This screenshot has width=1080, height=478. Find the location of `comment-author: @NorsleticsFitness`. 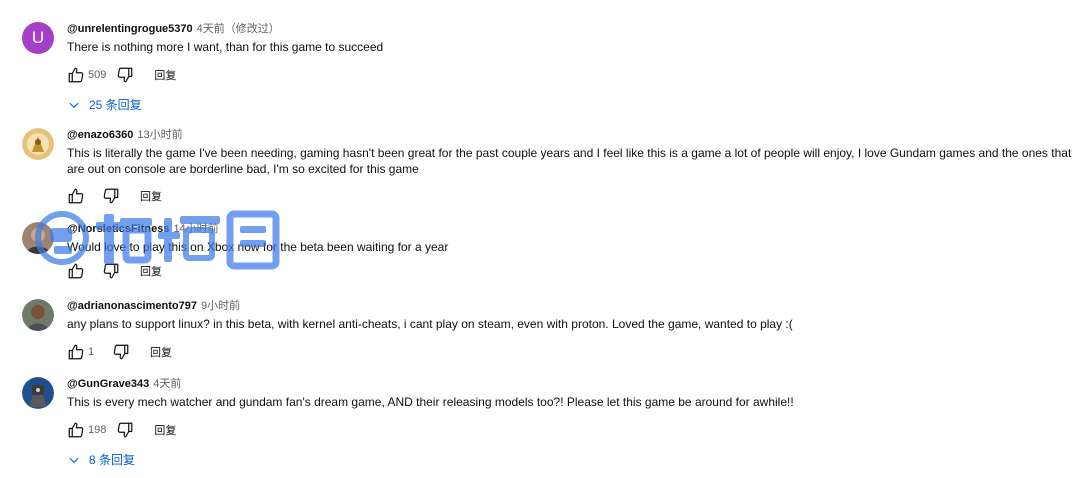

comment-author: @NorsleticsFitness is located at coordinates (118, 229).